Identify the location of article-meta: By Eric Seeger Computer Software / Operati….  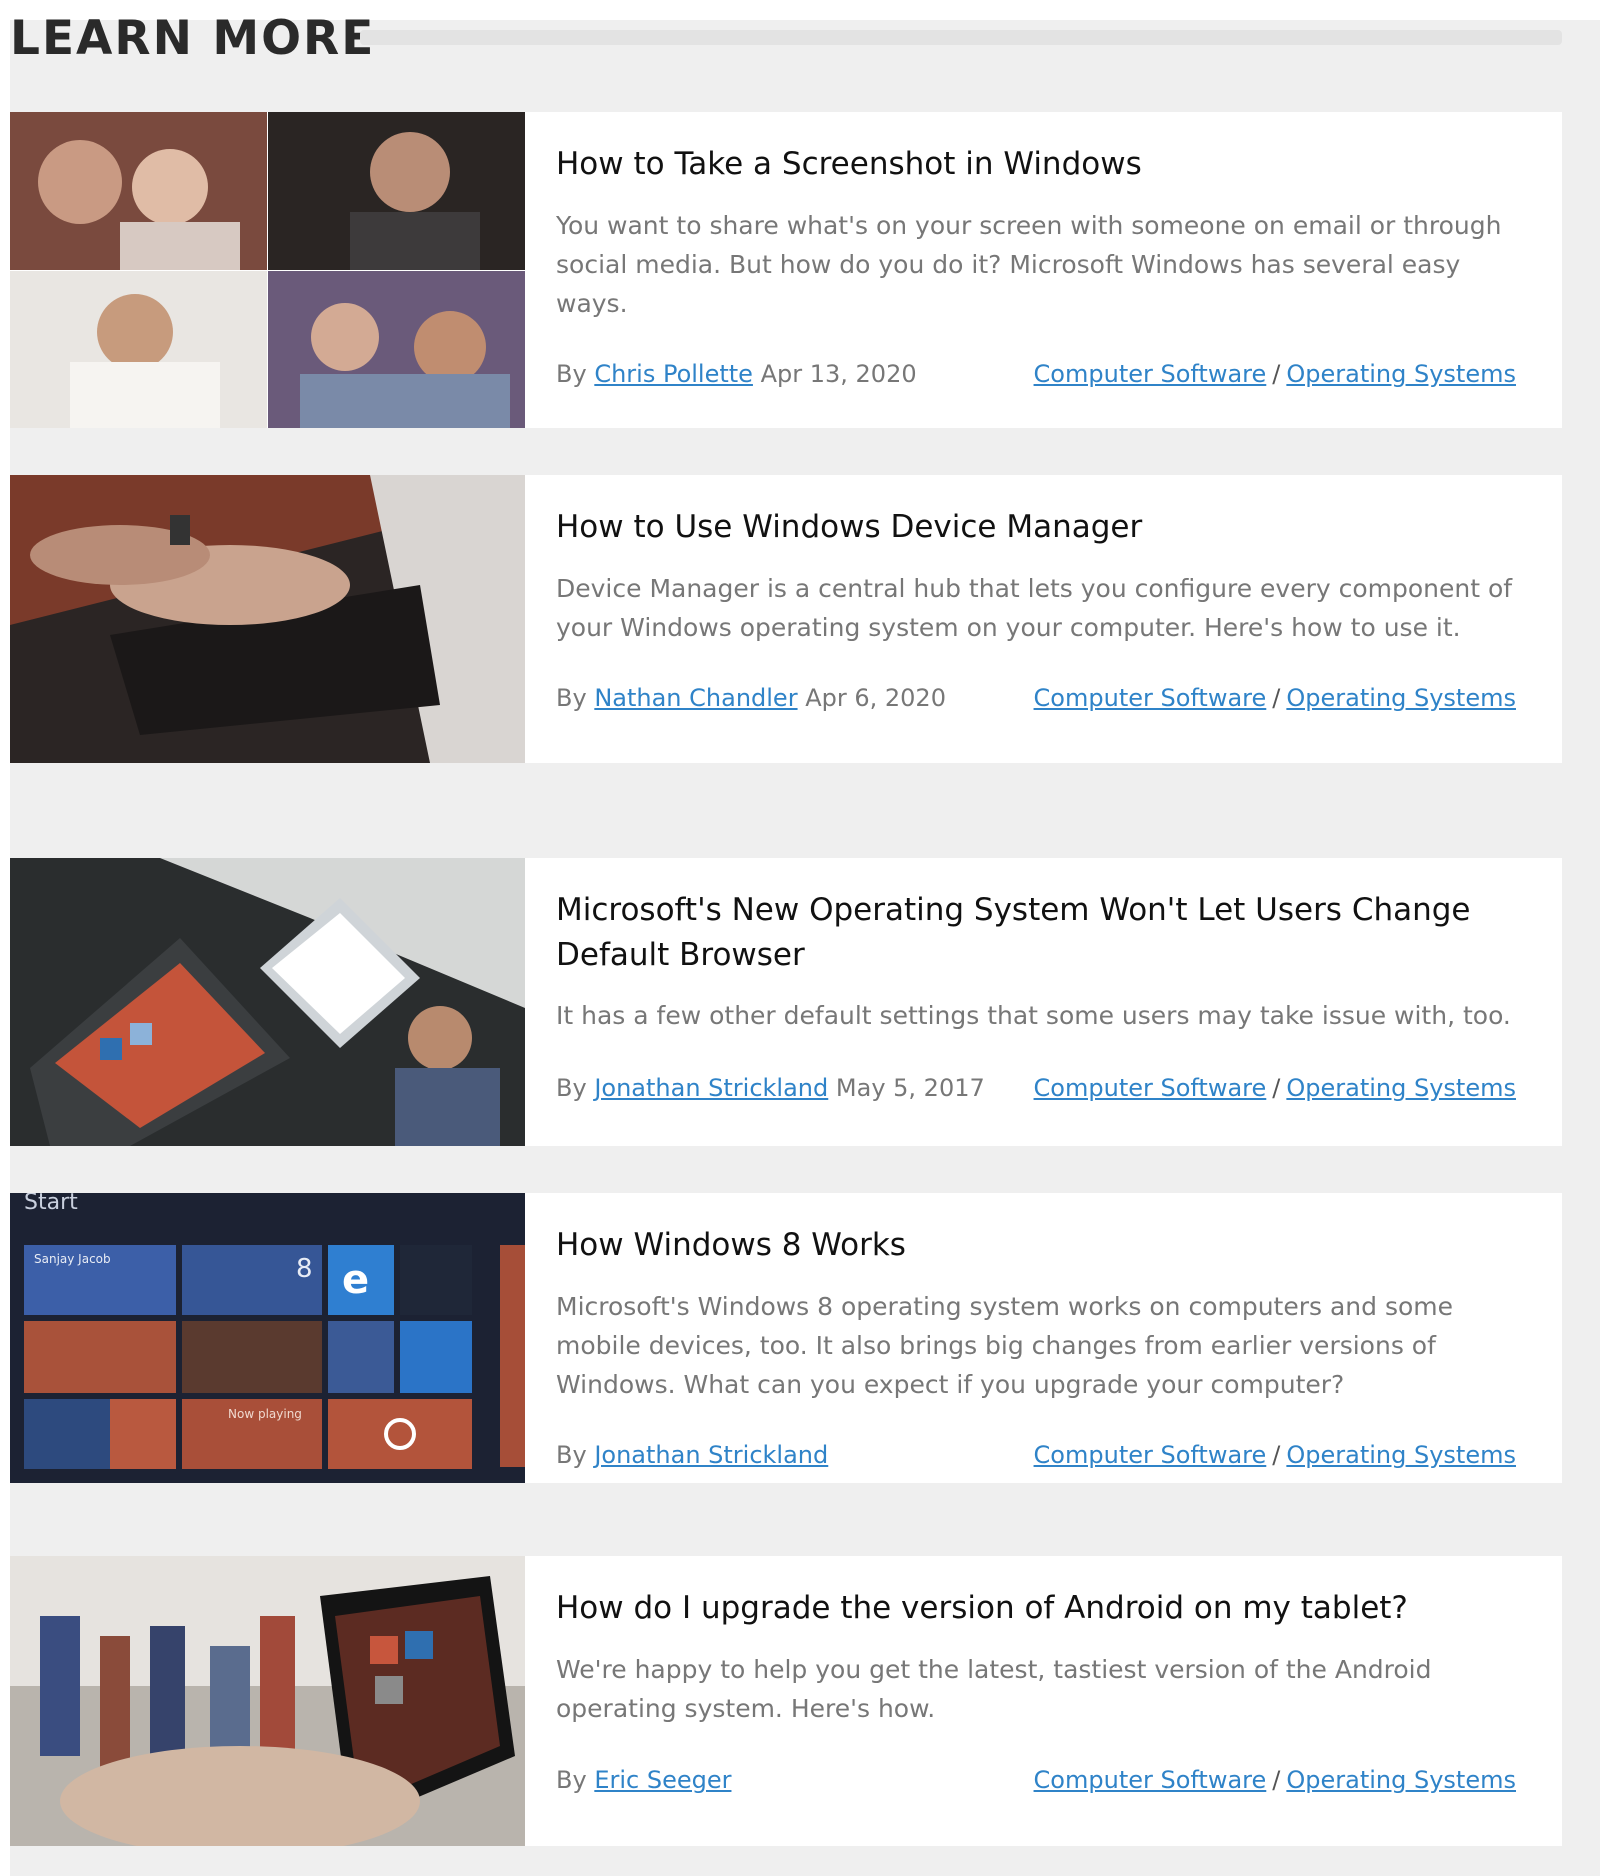
(1036, 1780).